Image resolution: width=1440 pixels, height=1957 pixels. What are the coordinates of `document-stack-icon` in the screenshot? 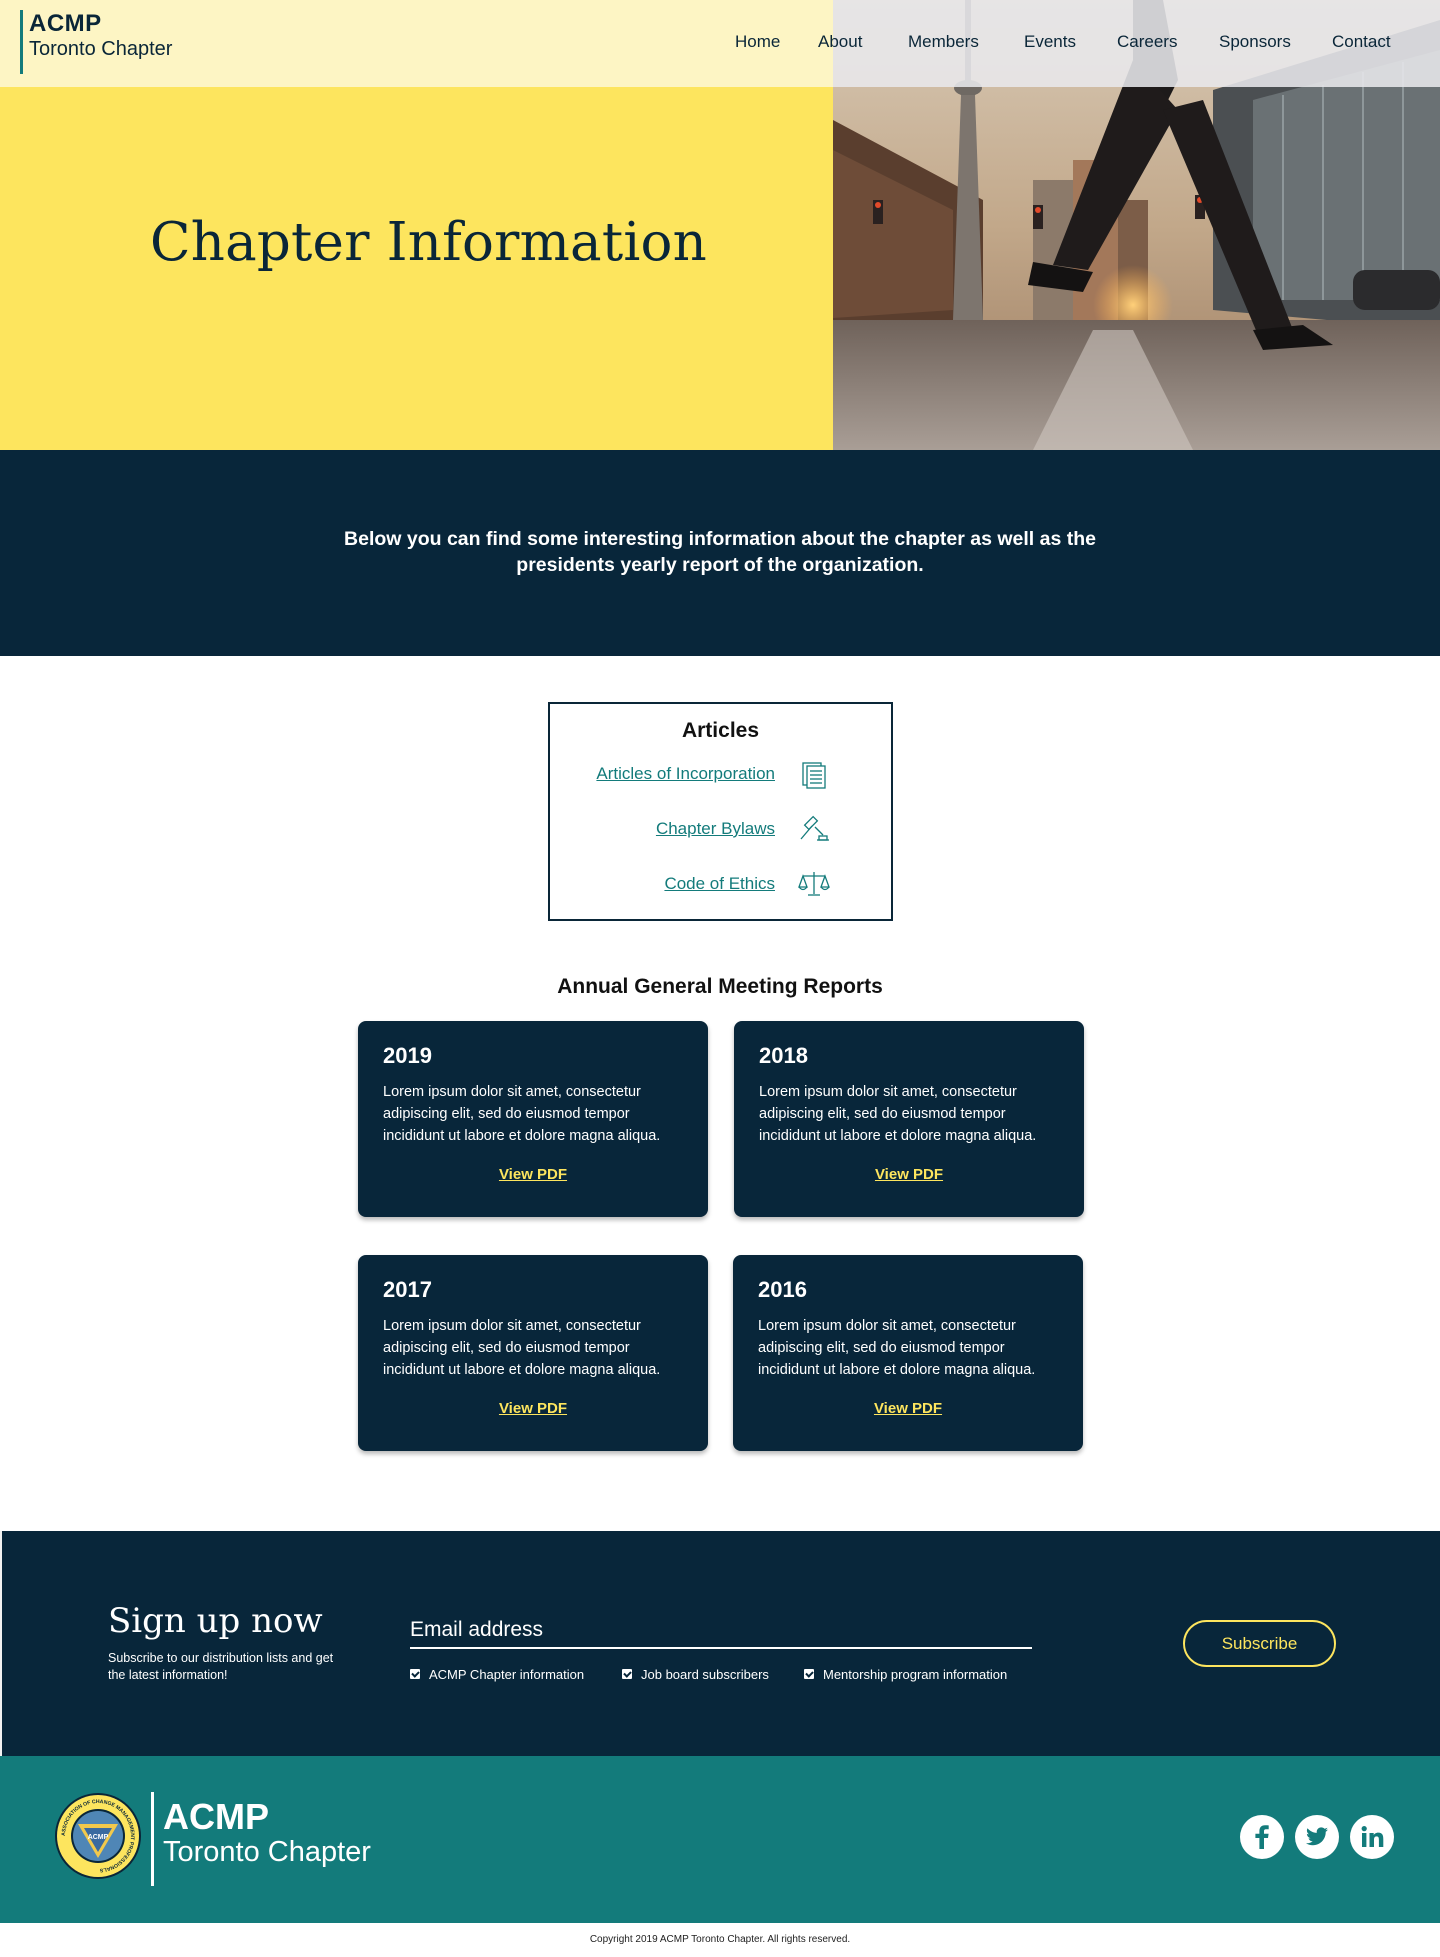 It's located at (814, 775).